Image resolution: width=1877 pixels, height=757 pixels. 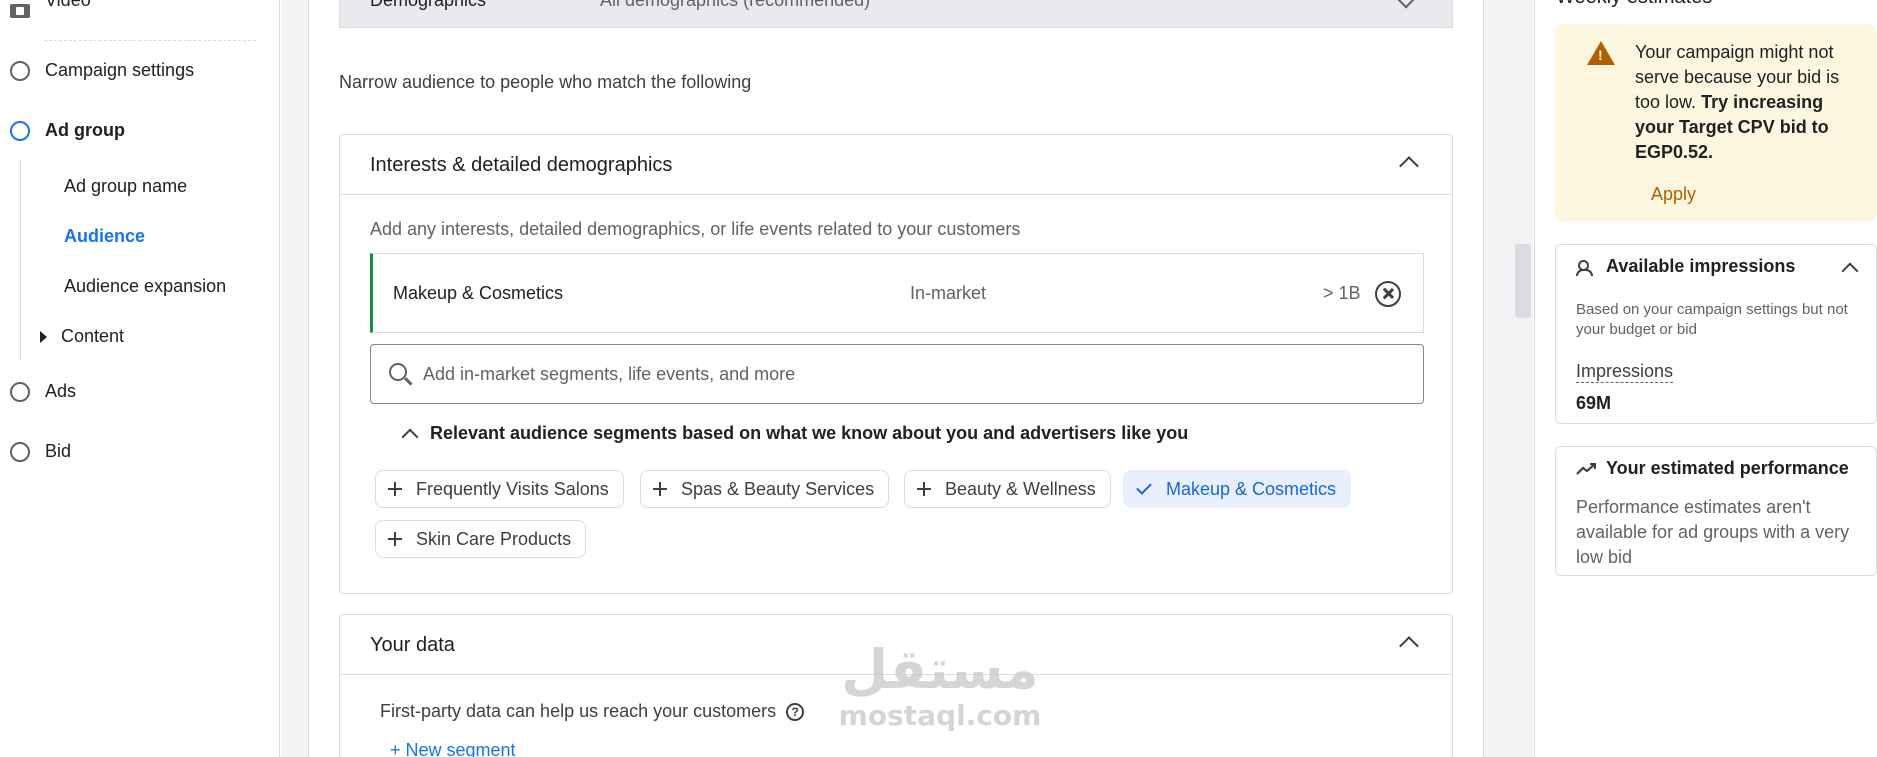 What do you see at coordinates (58, 451) in the screenshot?
I see `nav-label-bid: Bid` at bounding box center [58, 451].